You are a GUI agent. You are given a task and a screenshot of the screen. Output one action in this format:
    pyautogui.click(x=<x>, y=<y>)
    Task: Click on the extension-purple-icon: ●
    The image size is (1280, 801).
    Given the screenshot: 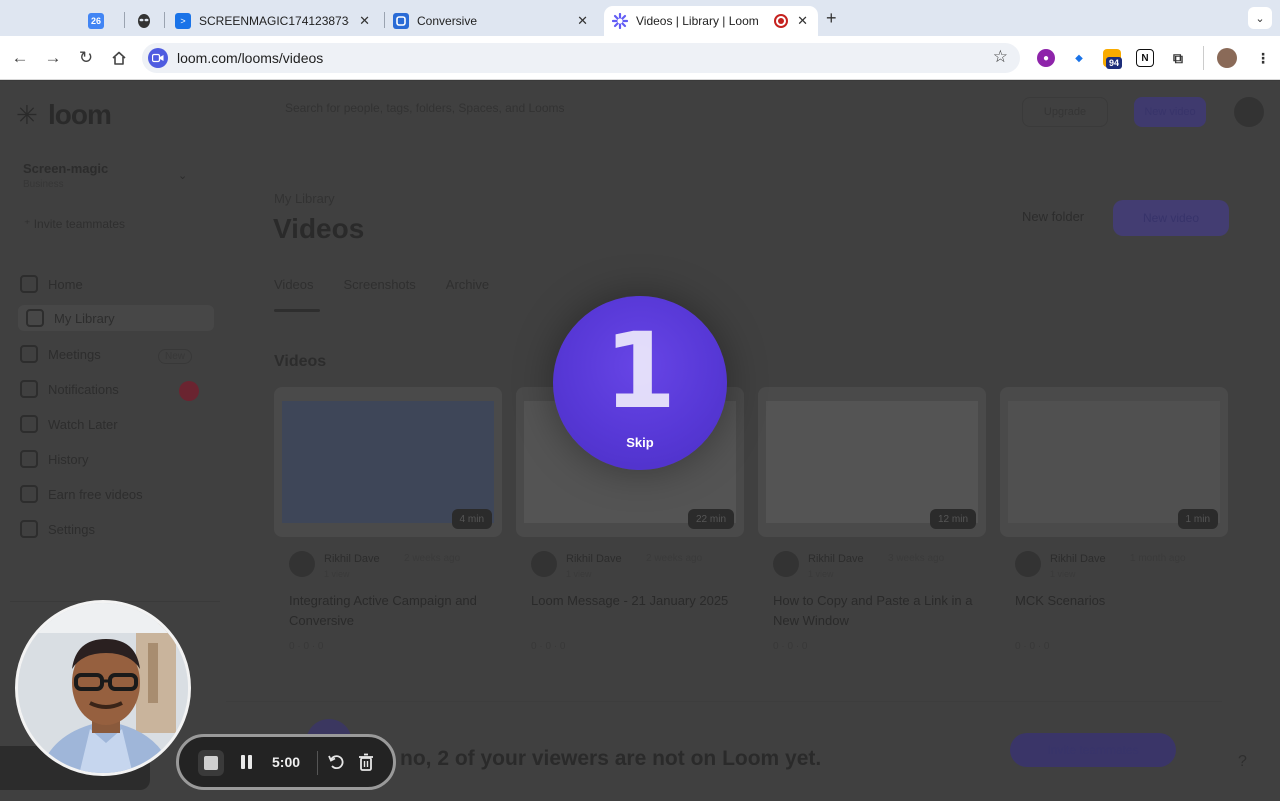 What is the action you would take?
    pyautogui.click(x=1046, y=58)
    